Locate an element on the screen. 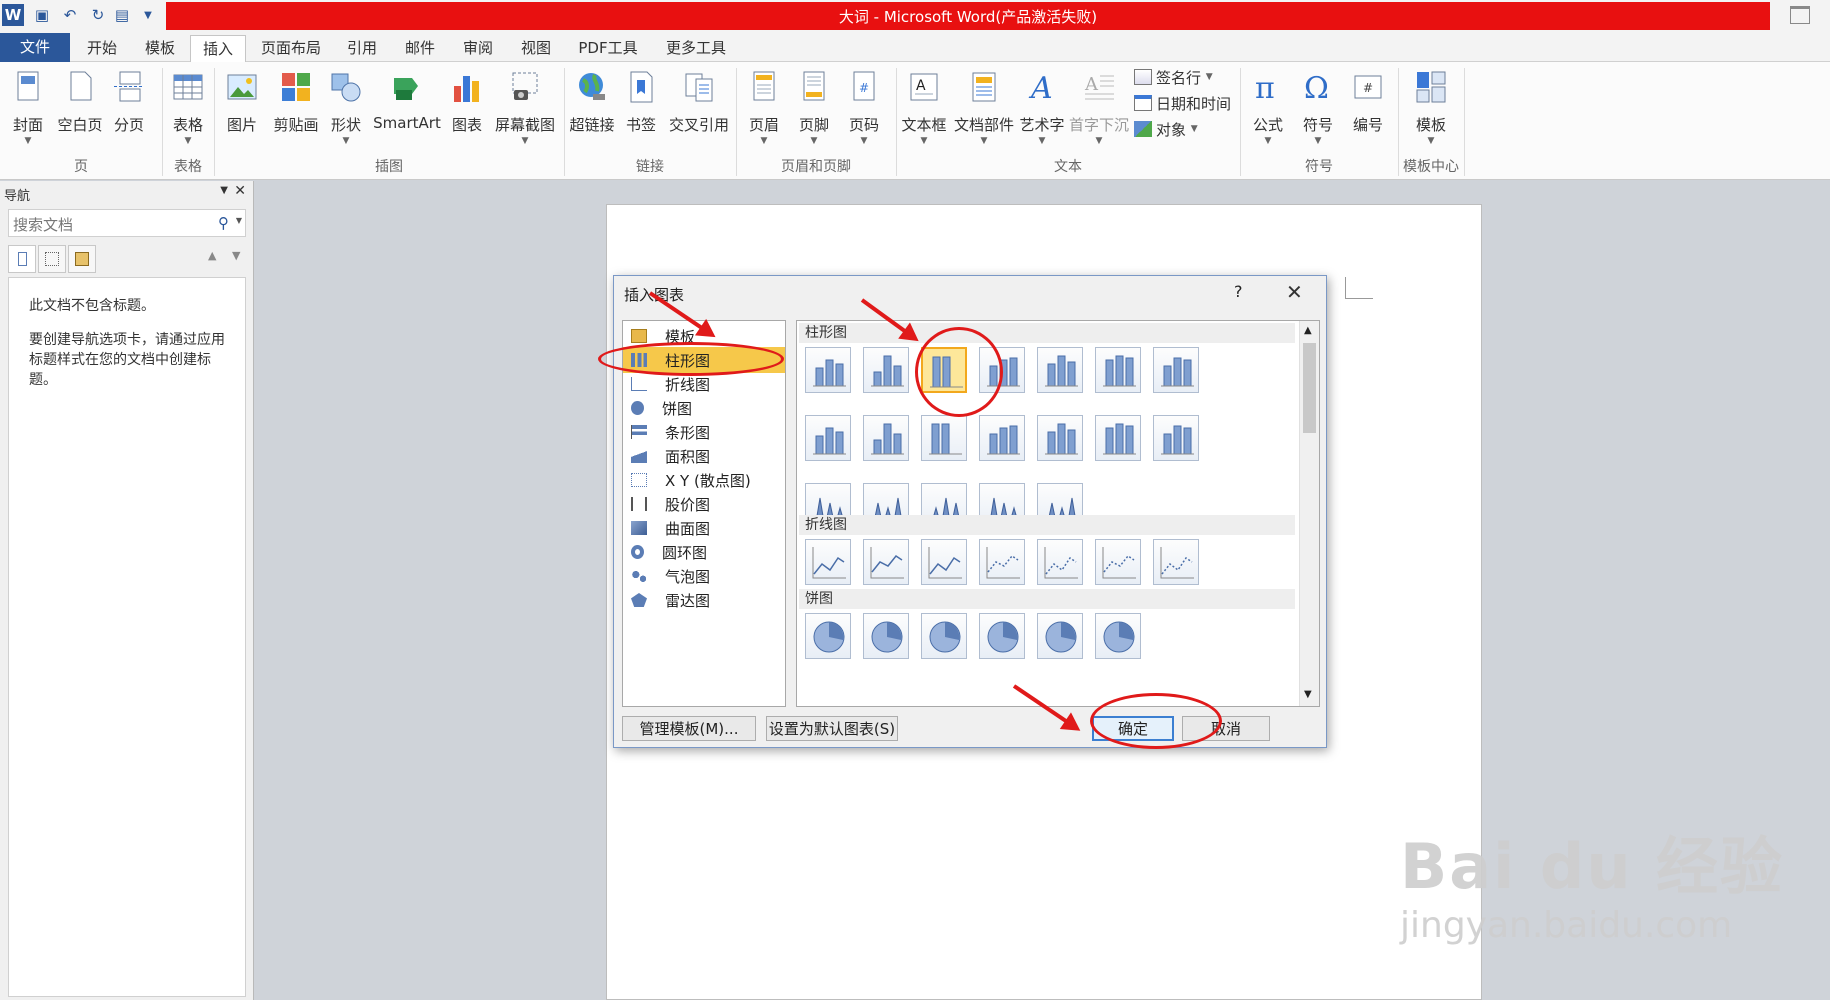  window-controls is located at coordinates (1802, 15).